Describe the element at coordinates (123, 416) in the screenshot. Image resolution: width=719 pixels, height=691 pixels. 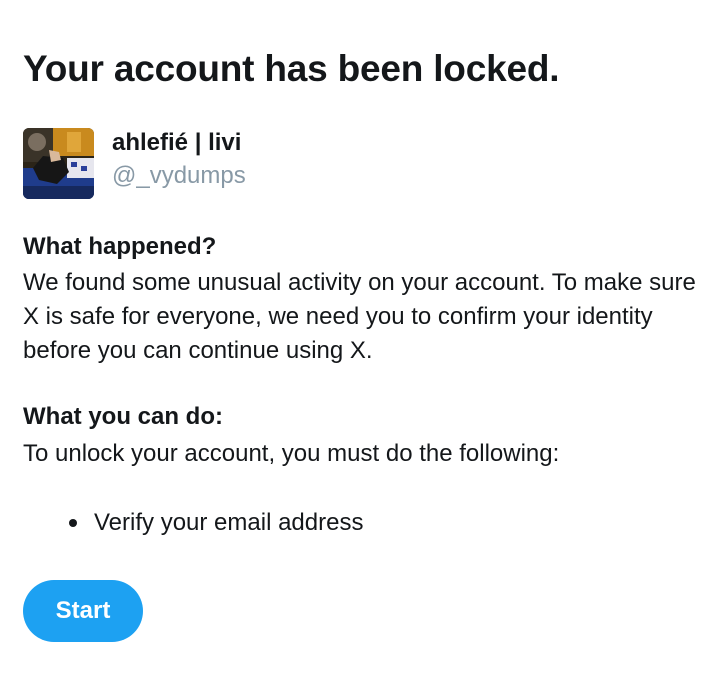
I see `what-you-can-do-heading: What you can do:` at that location.